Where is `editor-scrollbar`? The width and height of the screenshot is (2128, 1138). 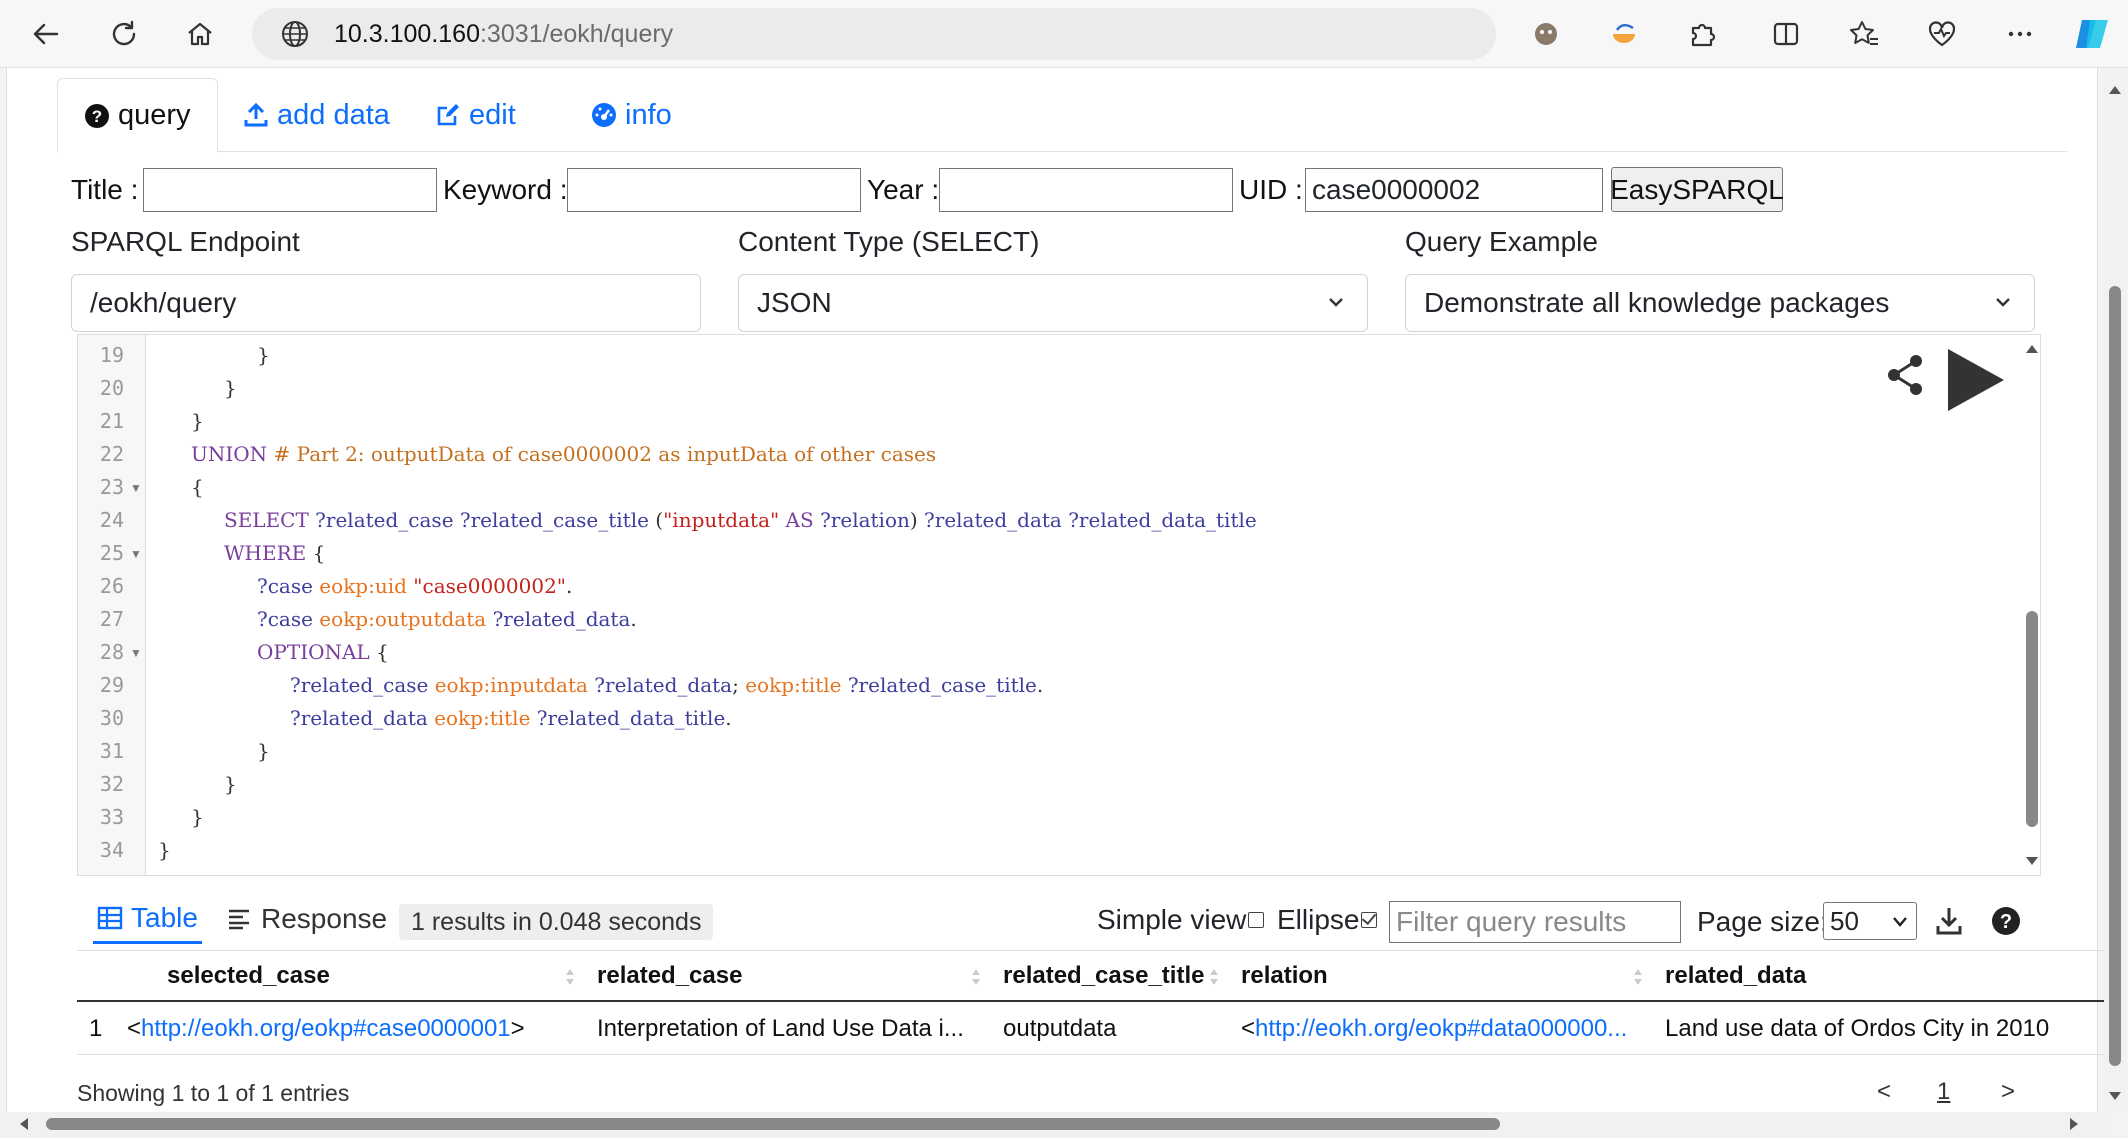 editor-scrollbar is located at coordinates (2031, 605).